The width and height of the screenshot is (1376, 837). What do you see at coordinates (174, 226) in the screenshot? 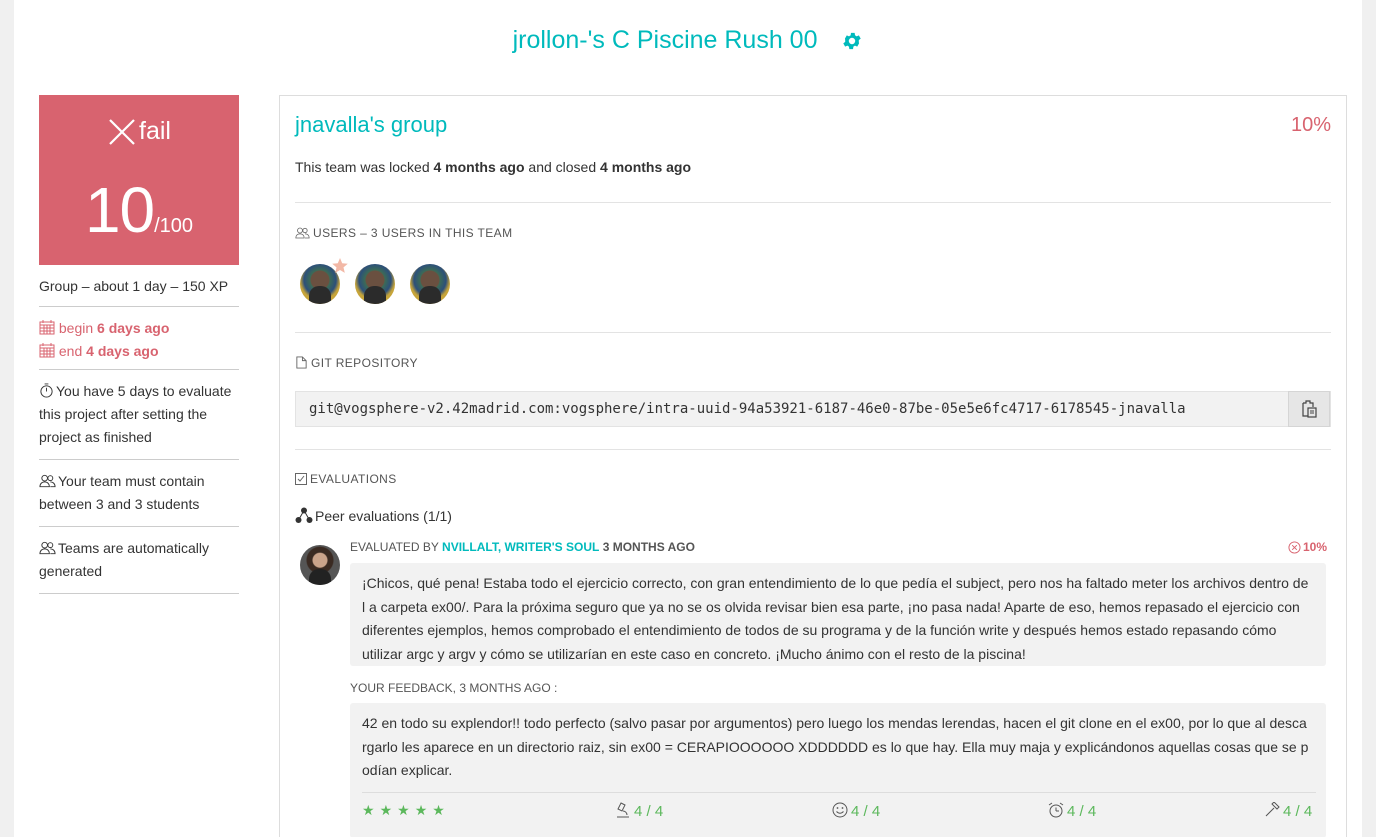
I see `score-max: /100` at bounding box center [174, 226].